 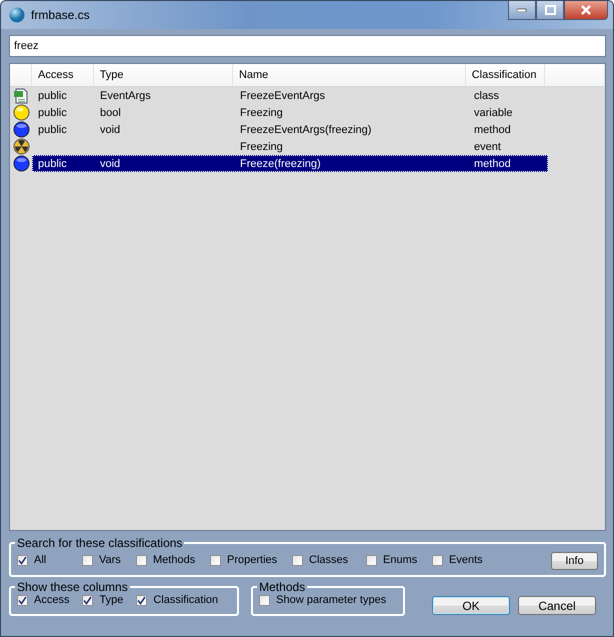 I want to click on group-title: Show these columns, so click(x=72, y=587).